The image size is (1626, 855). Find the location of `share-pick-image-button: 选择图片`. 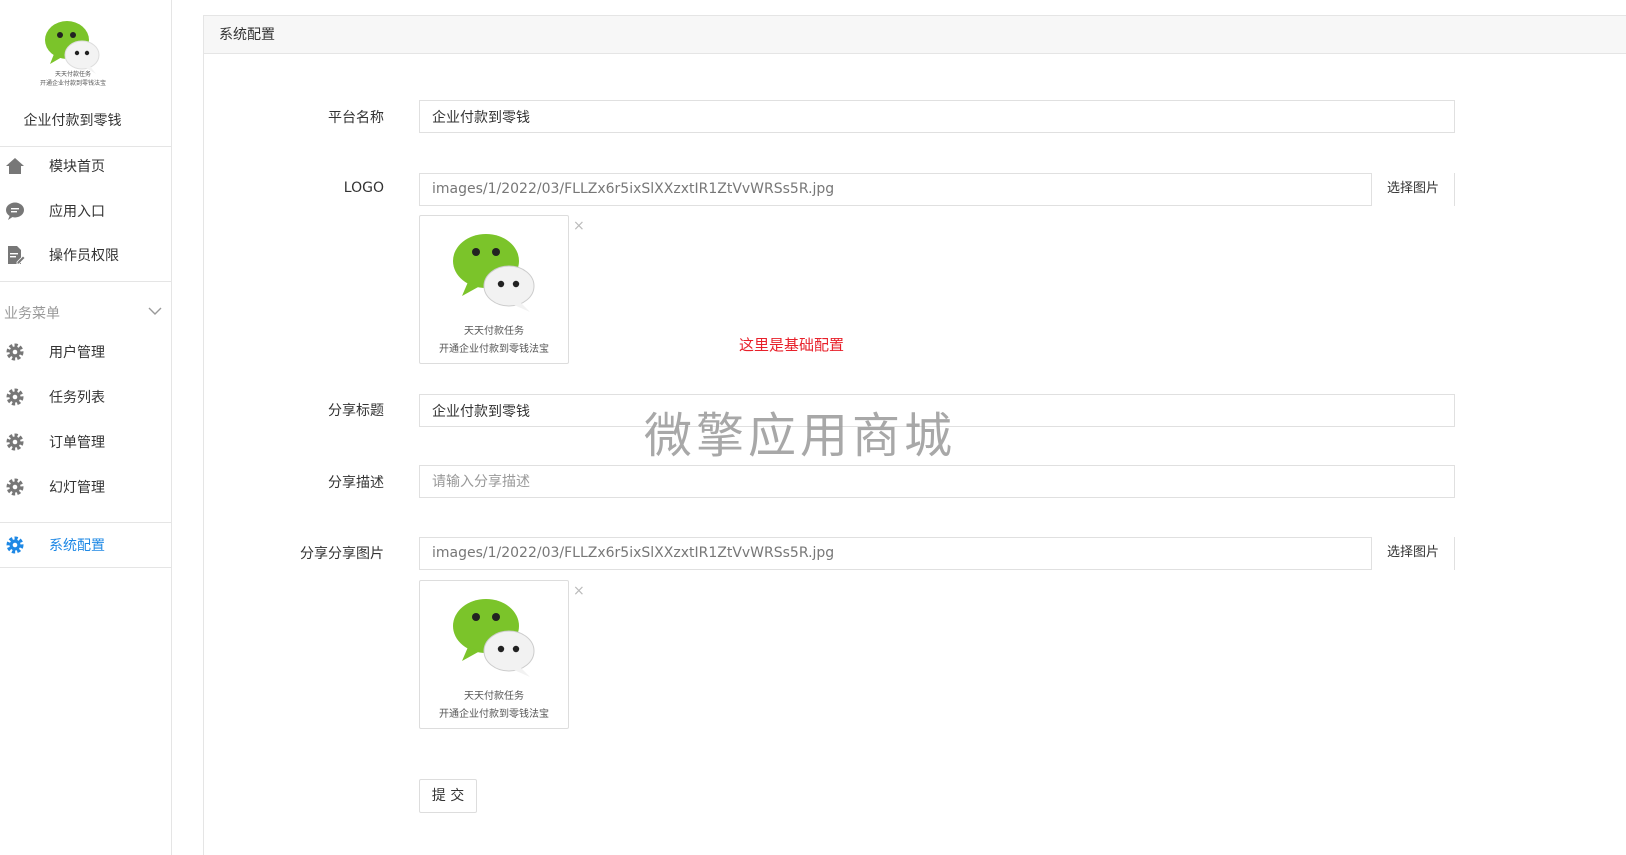

share-pick-image-button: 选择图片 is located at coordinates (1412, 553).